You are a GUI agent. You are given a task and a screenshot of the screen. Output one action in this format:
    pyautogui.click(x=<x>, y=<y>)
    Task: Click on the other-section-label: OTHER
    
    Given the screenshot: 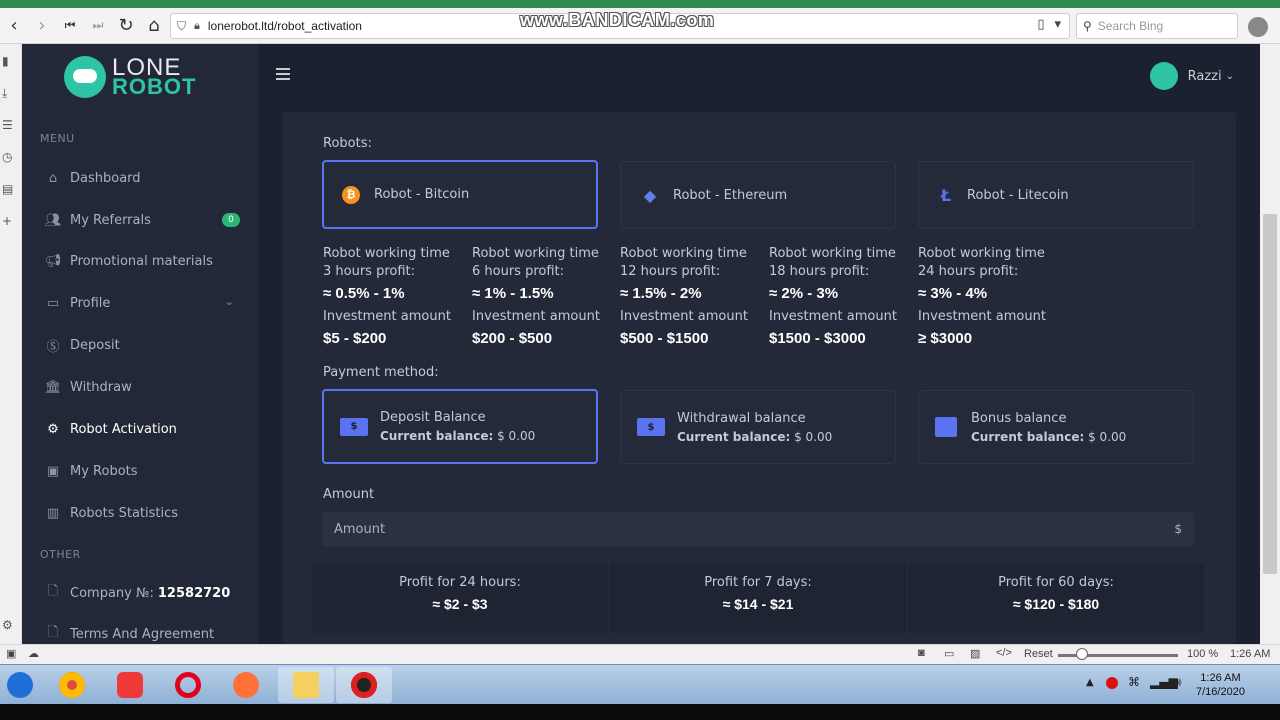 What is the action you would take?
    pyautogui.click(x=60, y=554)
    